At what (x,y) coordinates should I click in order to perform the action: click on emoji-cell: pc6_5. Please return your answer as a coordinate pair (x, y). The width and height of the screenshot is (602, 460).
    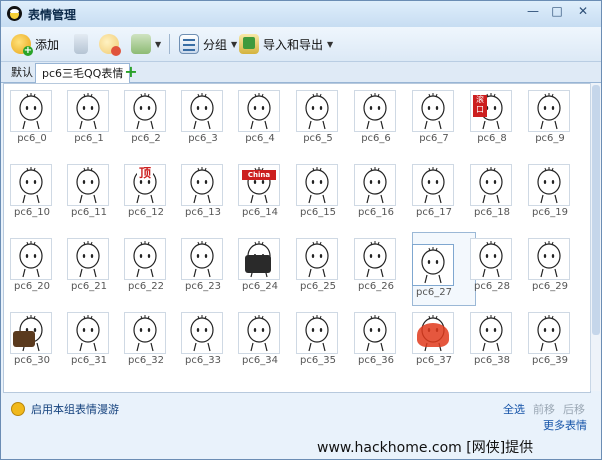
    Looking at the image, I should click on (318, 117).